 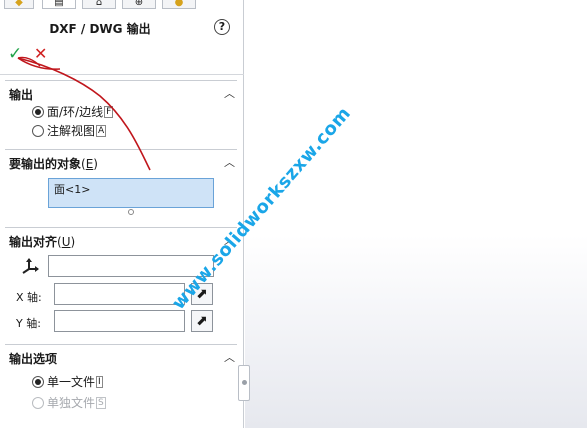 What do you see at coordinates (40, 53) in the screenshot?
I see `cancel-icon: ✕` at bounding box center [40, 53].